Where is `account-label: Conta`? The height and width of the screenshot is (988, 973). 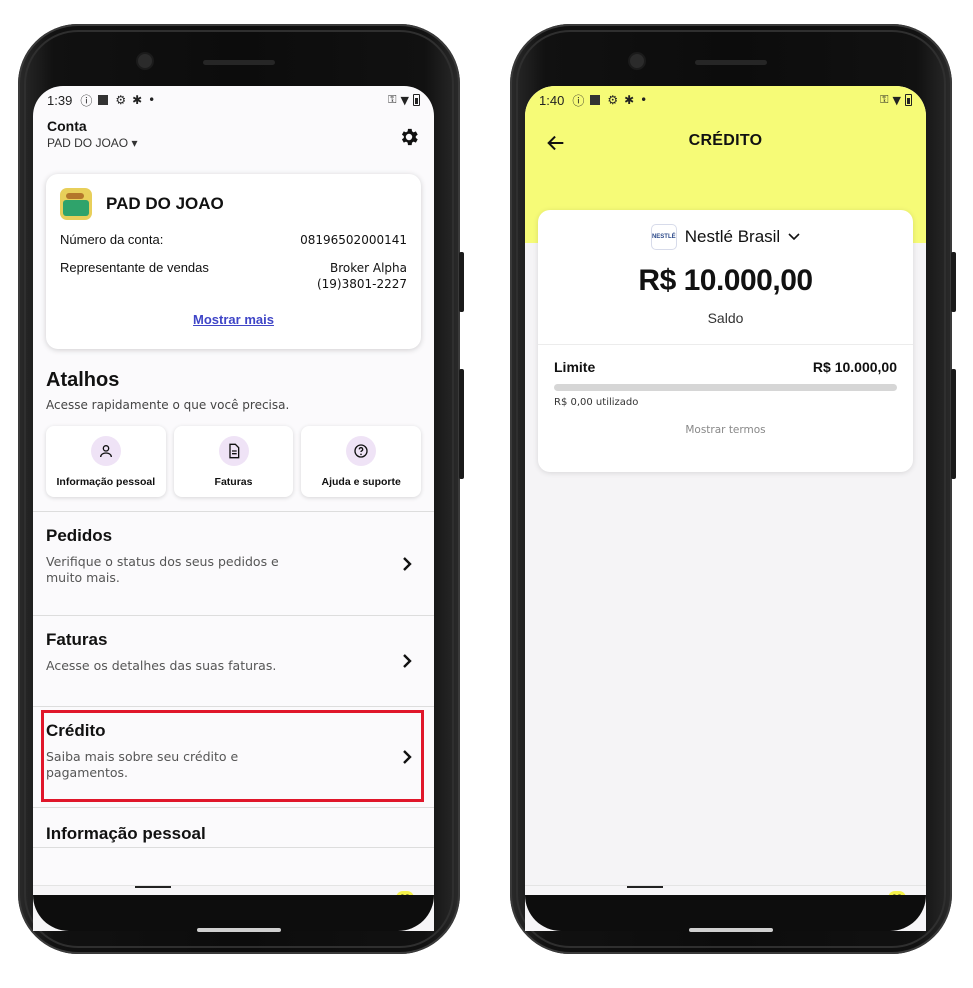 account-label: Conta is located at coordinates (67, 126).